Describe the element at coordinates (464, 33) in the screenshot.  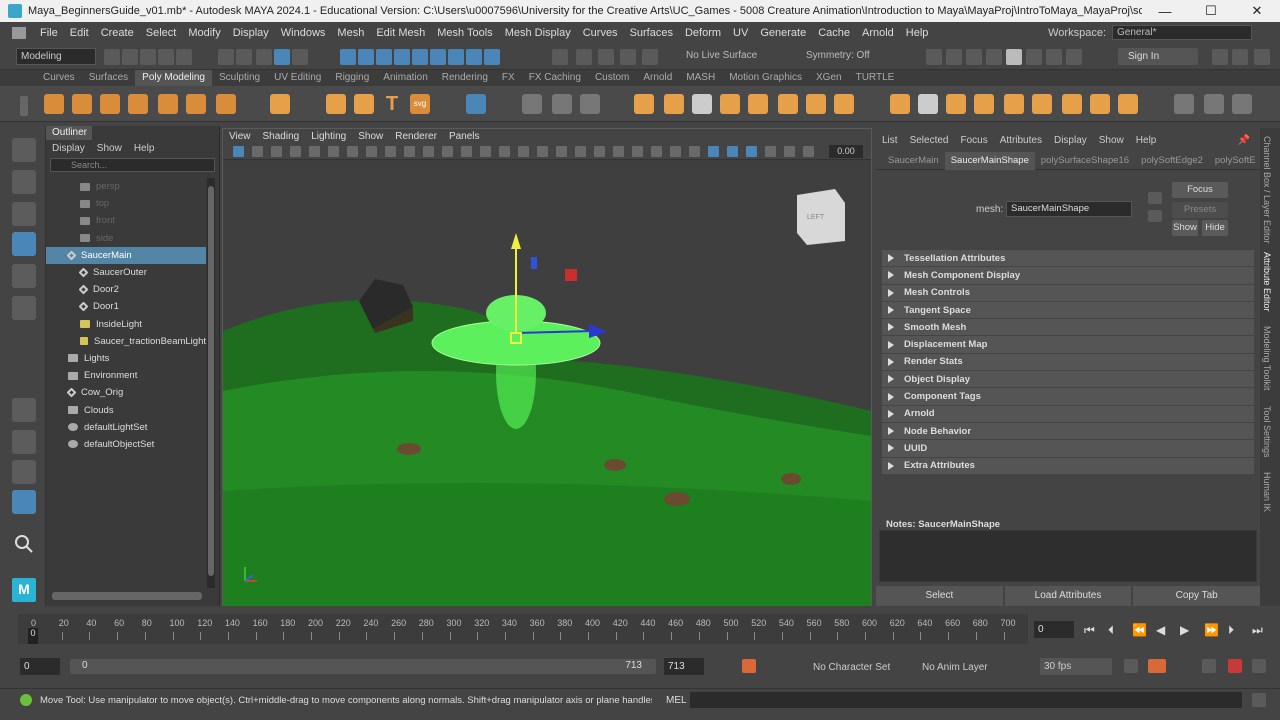
I see `menu-mesh-tools: Mesh Tools` at that location.